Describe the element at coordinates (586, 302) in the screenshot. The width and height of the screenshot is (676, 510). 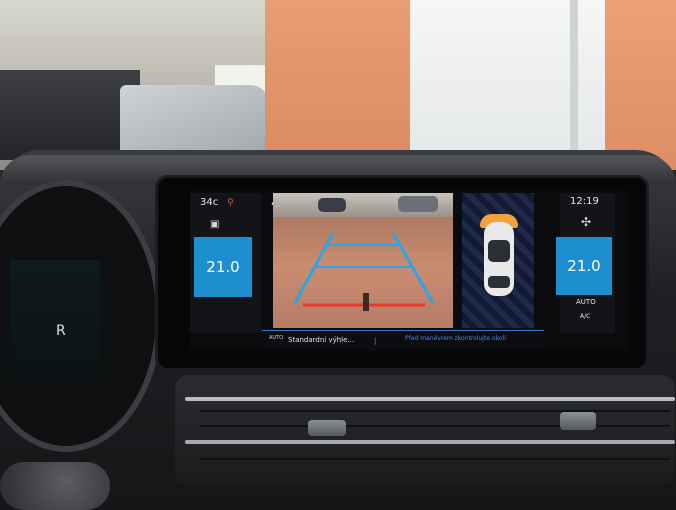
I see `auto-climate-button: AUTO` at that location.